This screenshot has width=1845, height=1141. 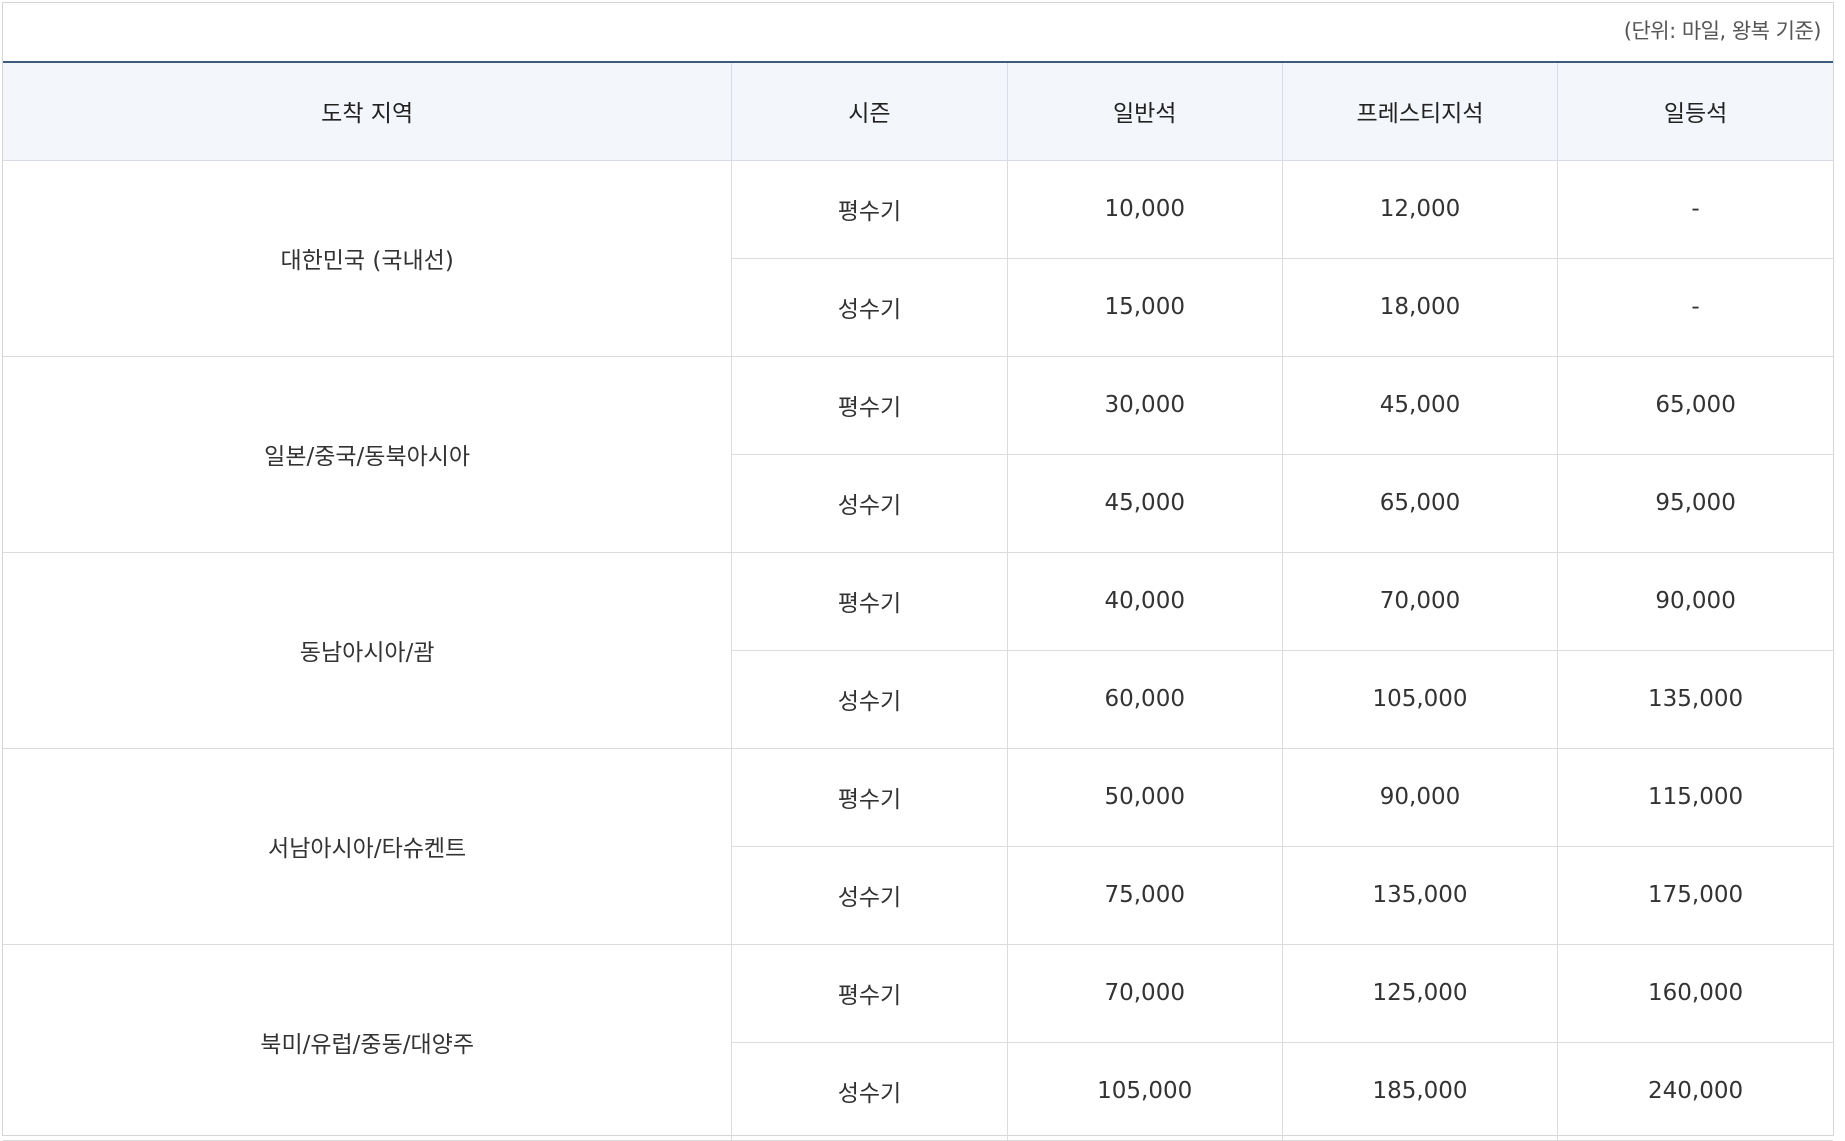 I want to click on first-class-cell: 160,000, so click(x=1695, y=993).